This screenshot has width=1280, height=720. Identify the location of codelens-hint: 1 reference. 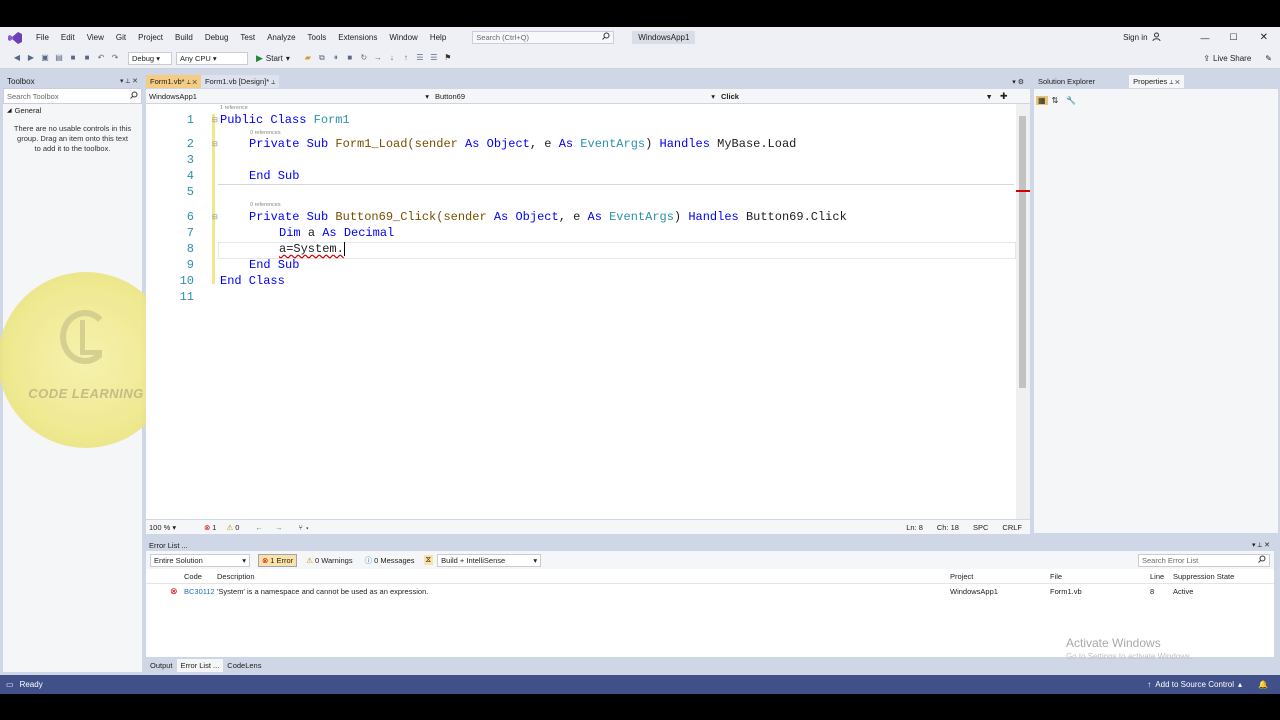
(234, 108).